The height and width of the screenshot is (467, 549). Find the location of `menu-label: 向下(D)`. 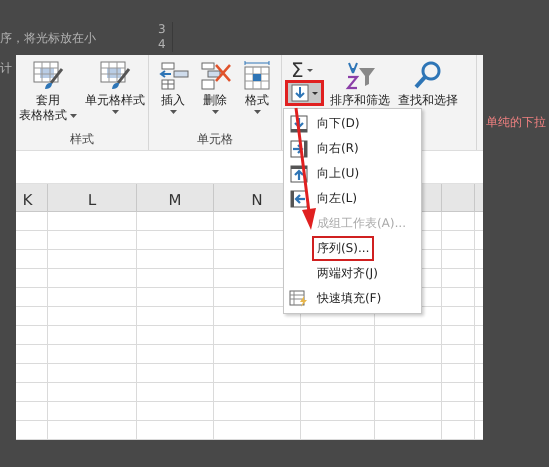

menu-label: 向下(D) is located at coordinates (338, 123).